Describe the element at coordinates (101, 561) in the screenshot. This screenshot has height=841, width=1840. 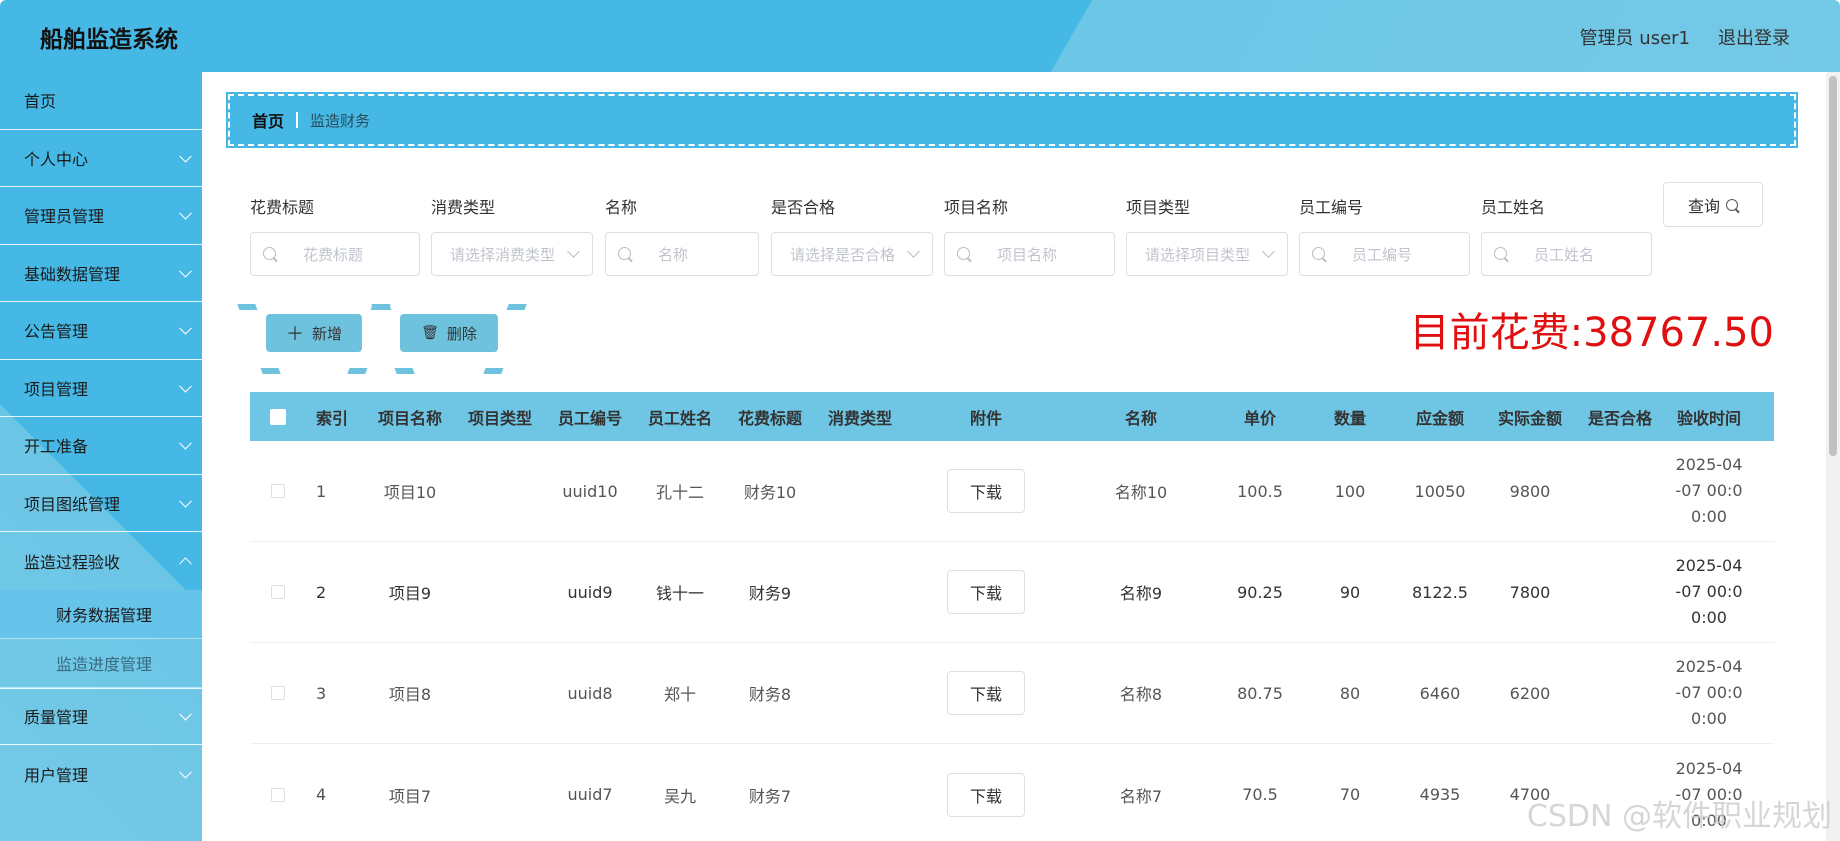
I see `sidebar-item-inspection: 监造过程验收` at that location.